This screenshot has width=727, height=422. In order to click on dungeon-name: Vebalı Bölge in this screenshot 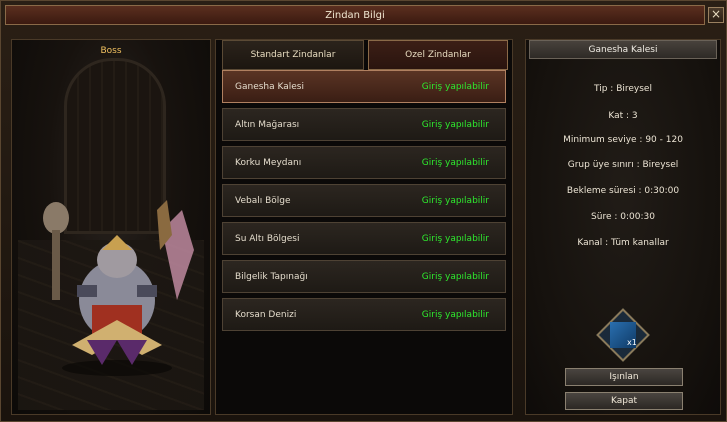, I will do `click(263, 200)`.